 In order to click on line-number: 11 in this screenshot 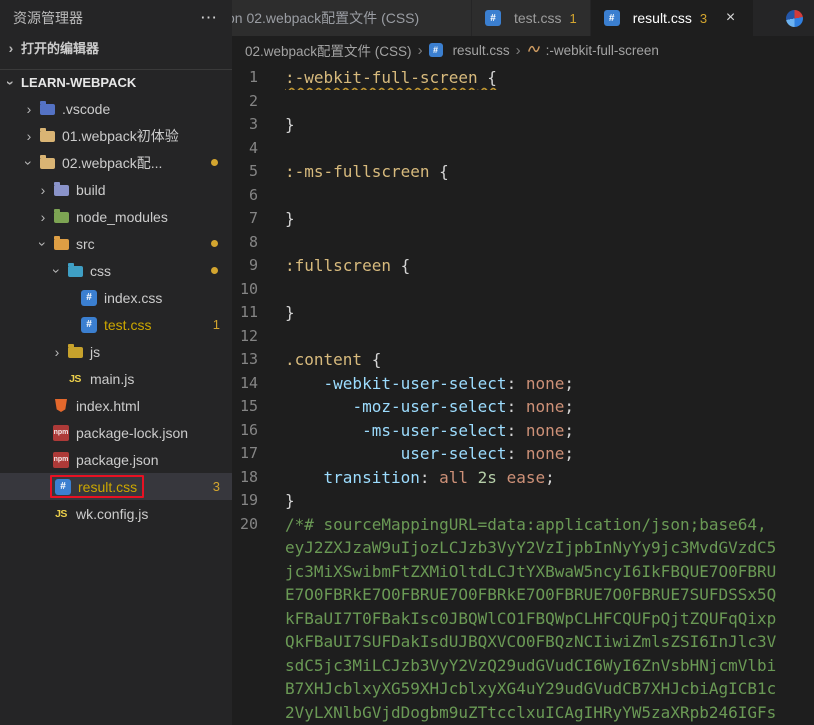, I will do `click(248, 312)`.